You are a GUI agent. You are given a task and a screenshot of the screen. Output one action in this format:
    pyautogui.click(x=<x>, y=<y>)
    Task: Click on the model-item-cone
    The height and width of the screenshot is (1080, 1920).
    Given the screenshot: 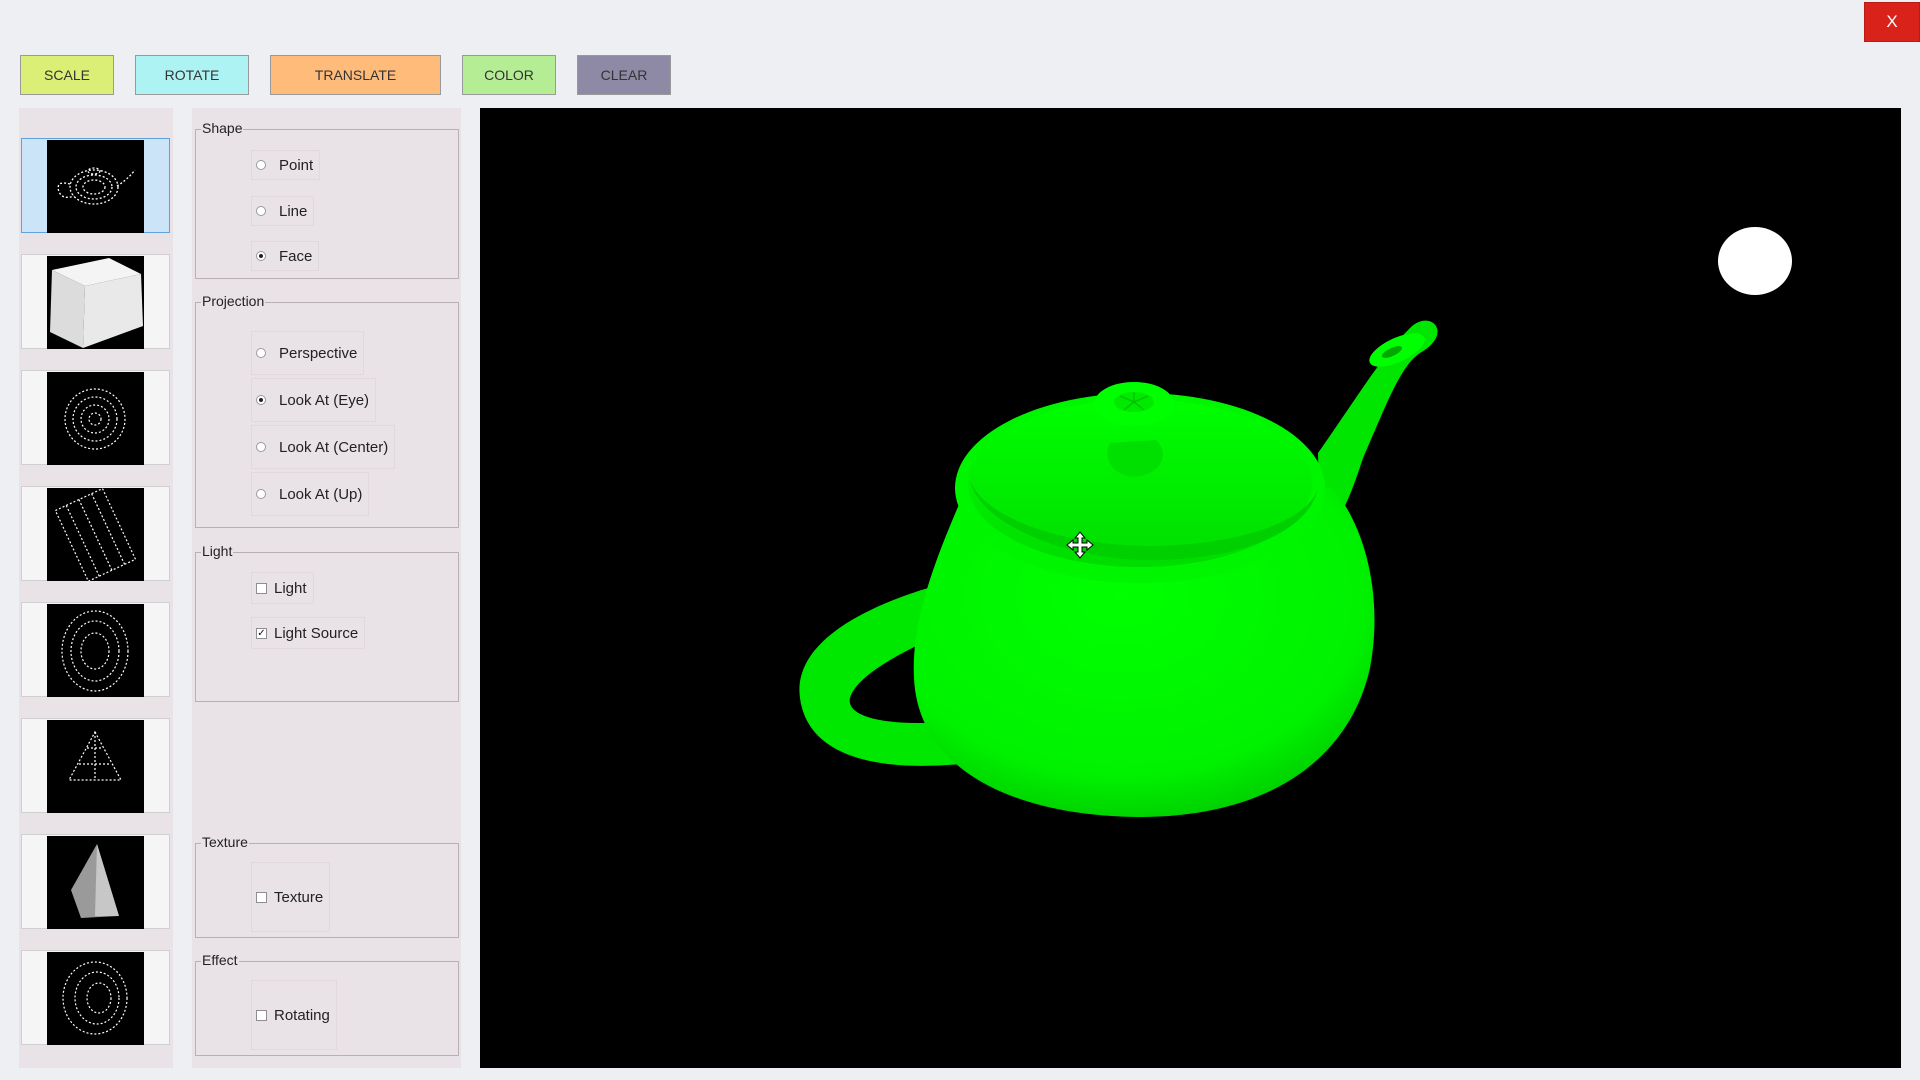 What is the action you would take?
    pyautogui.click(x=95, y=765)
    